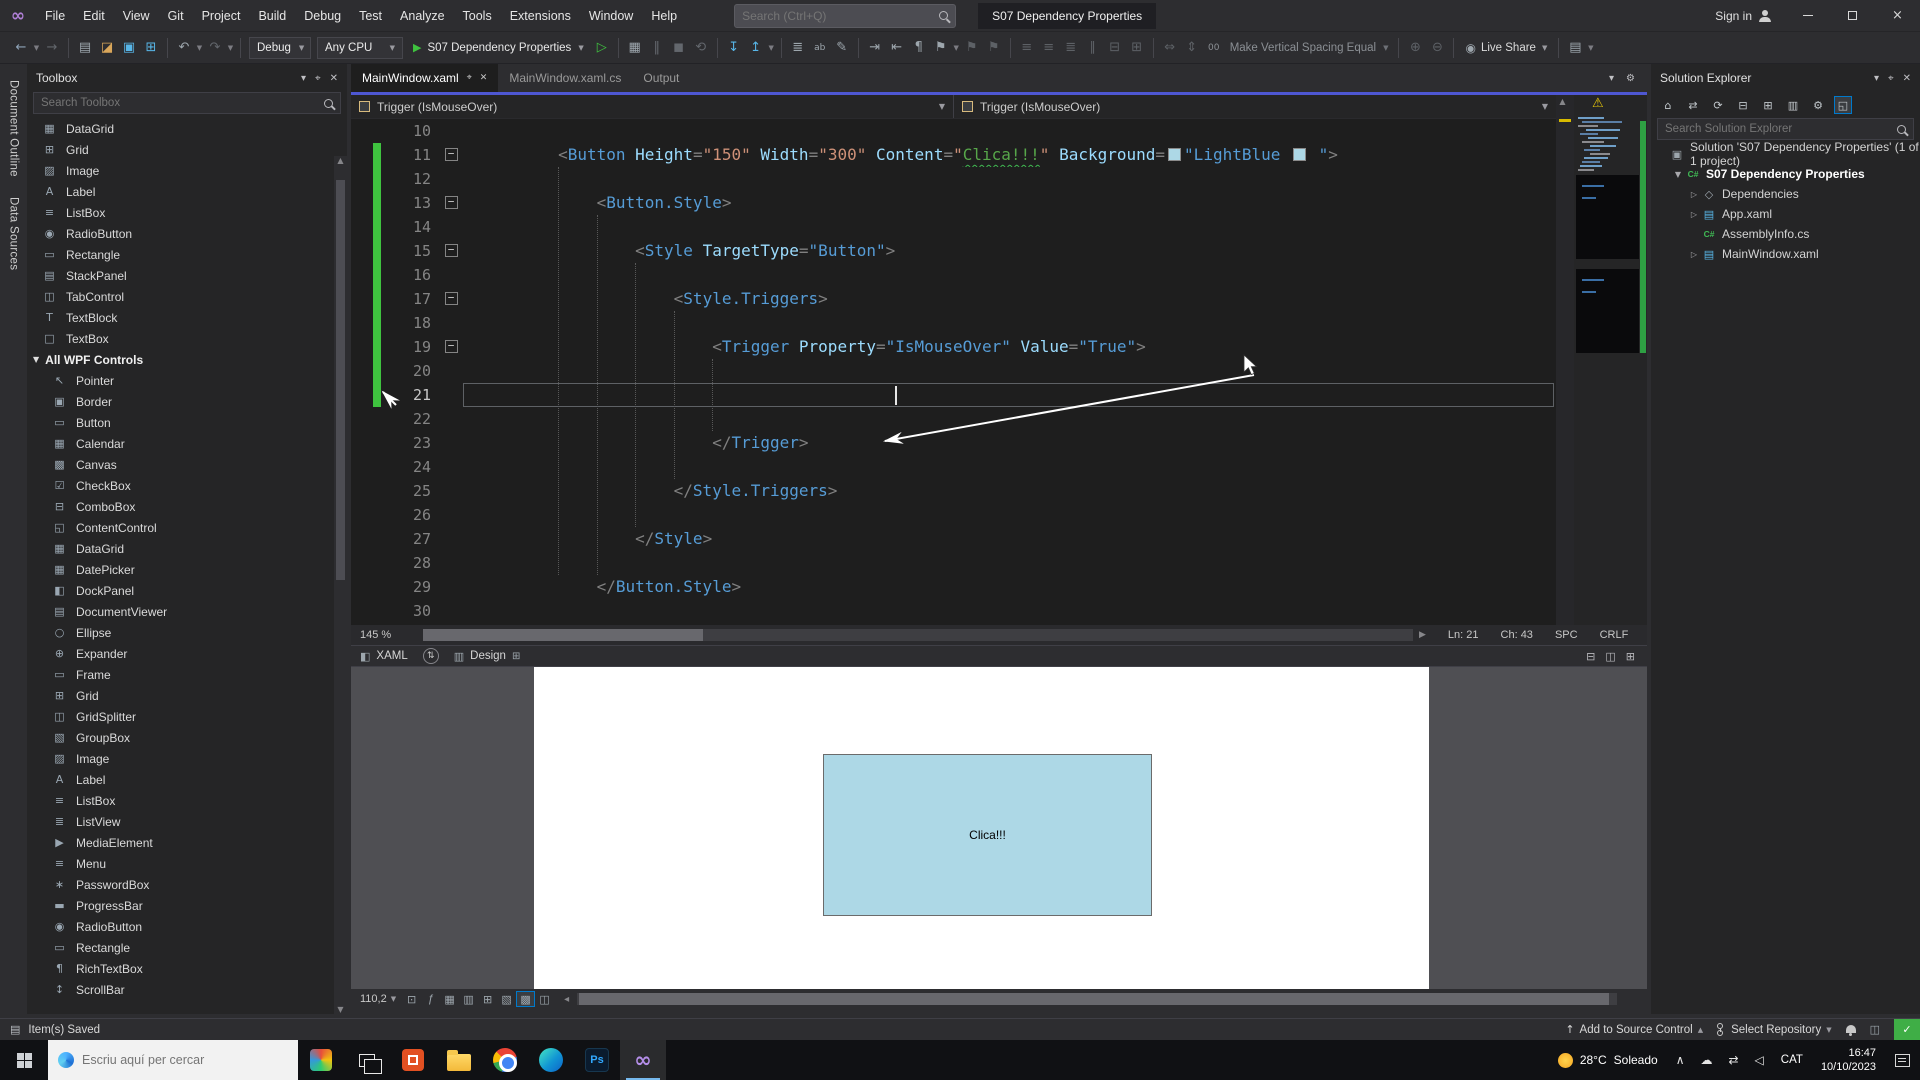  Describe the element at coordinates (187, 821) in the screenshot. I see `toolbox-item-listview: ≣ ListView` at that location.